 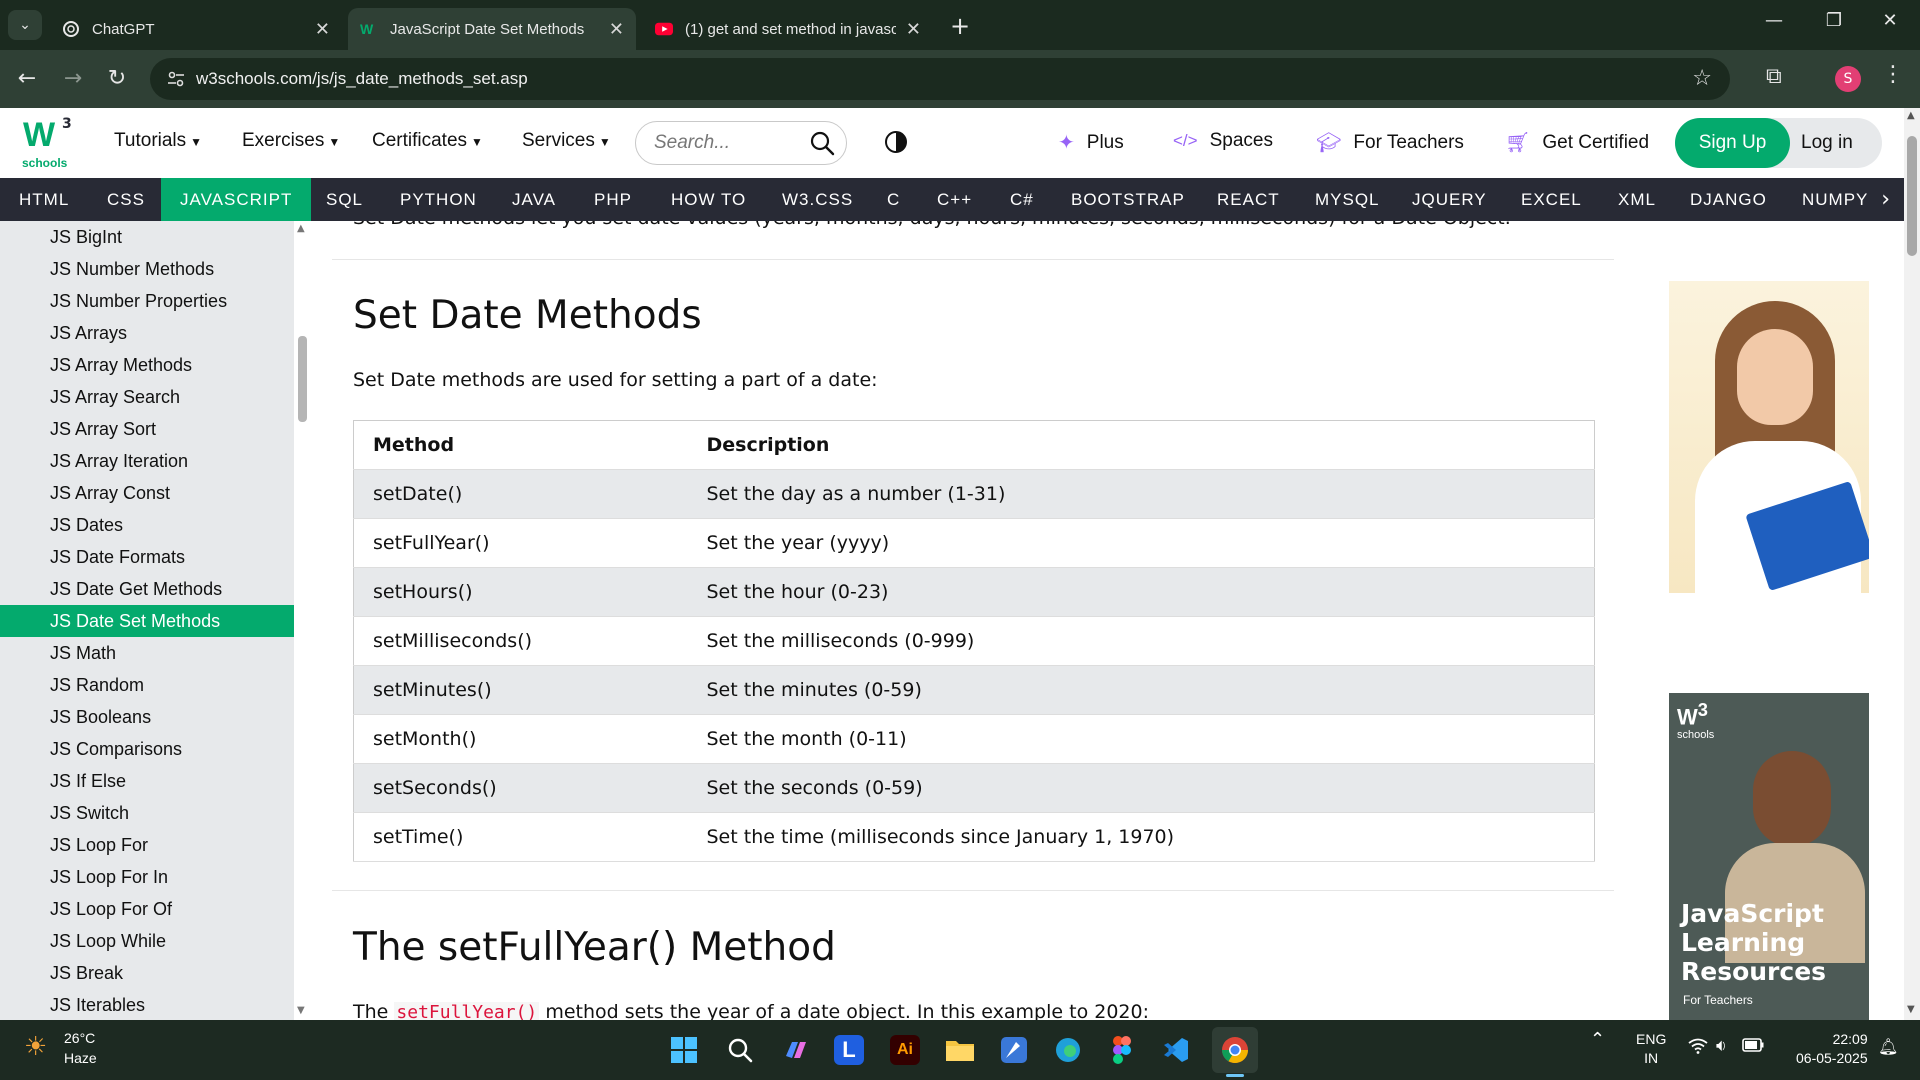 I want to click on sidebar-item-date-set-methods: JS Date Set Methods, so click(x=147, y=621).